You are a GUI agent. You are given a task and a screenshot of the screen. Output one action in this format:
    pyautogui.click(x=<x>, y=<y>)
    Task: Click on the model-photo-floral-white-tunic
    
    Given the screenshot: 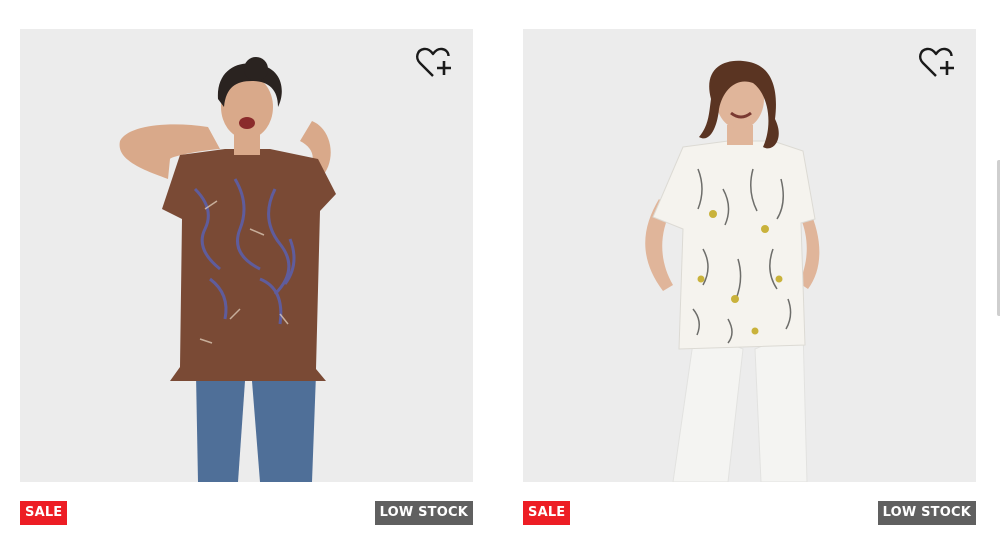 What is the action you would take?
    pyautogui.click(x=732, y=271)
    